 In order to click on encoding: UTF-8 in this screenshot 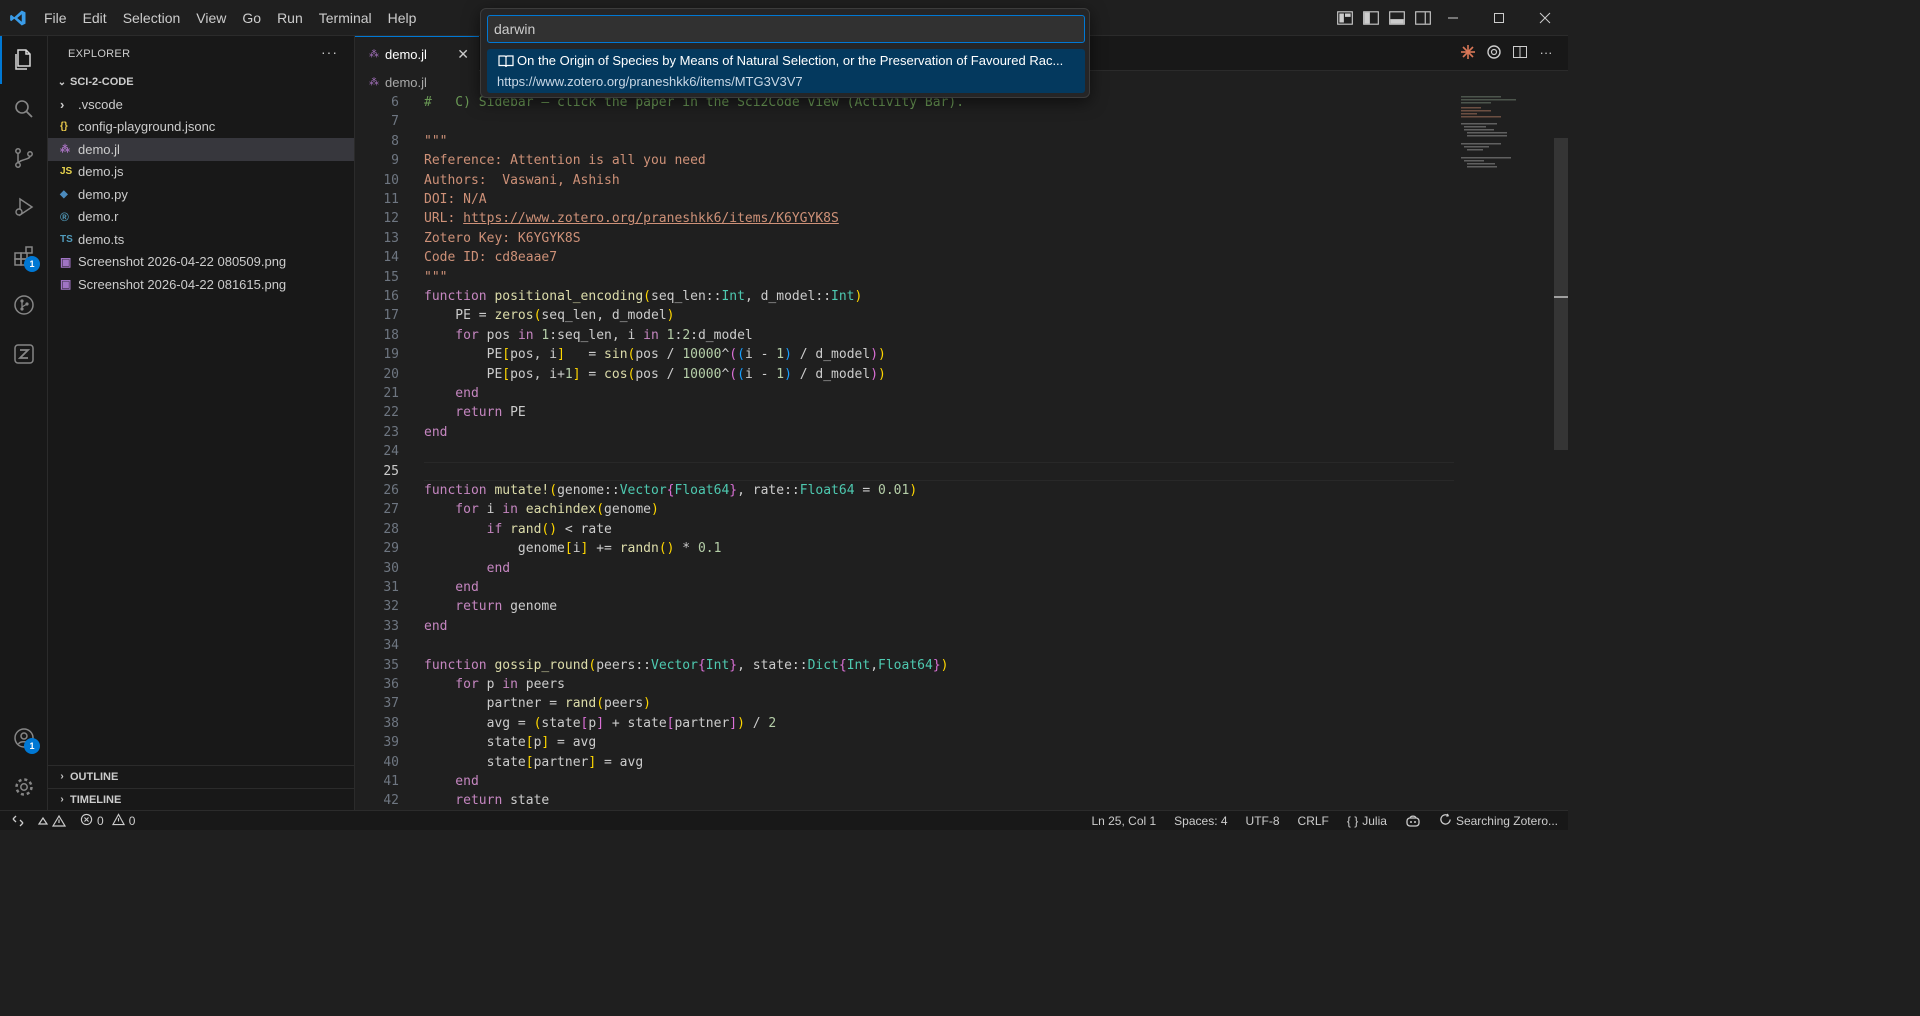, I will do `click(1263, 821)`.